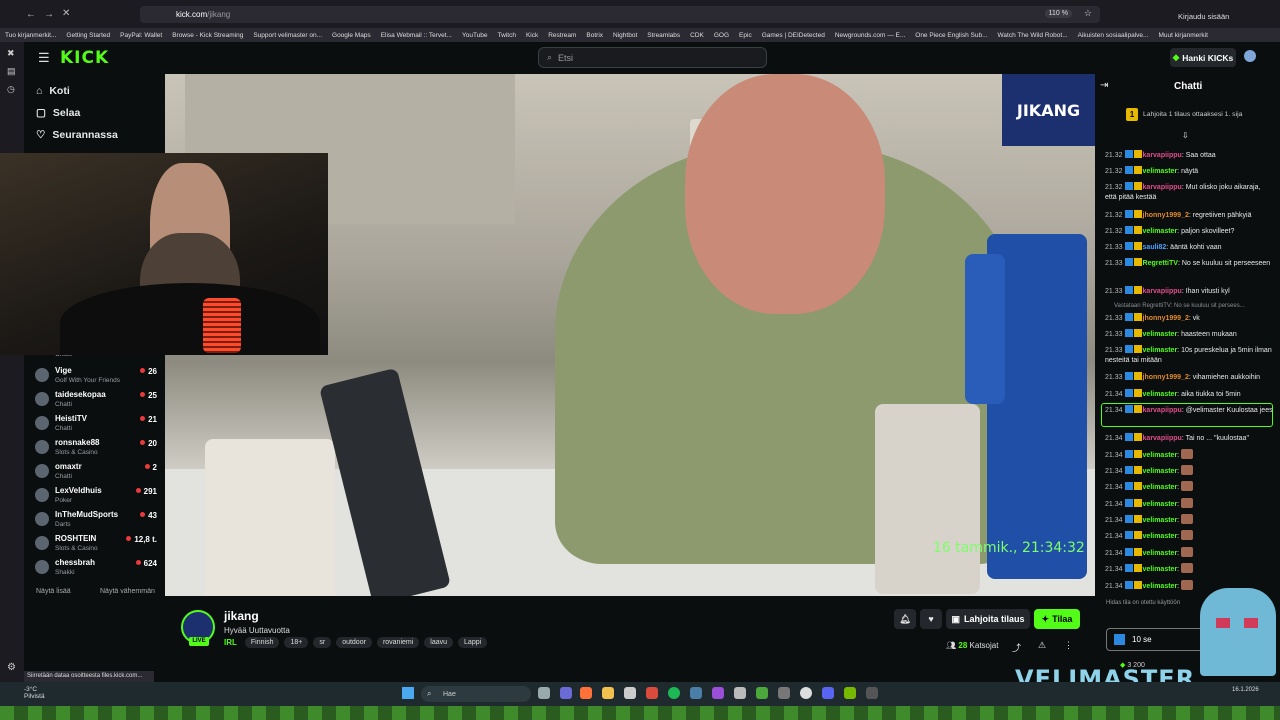 The image size is (1280, 720). I want to click on followed-channel: HeistiTV Chatti 21, so click(96, 425).